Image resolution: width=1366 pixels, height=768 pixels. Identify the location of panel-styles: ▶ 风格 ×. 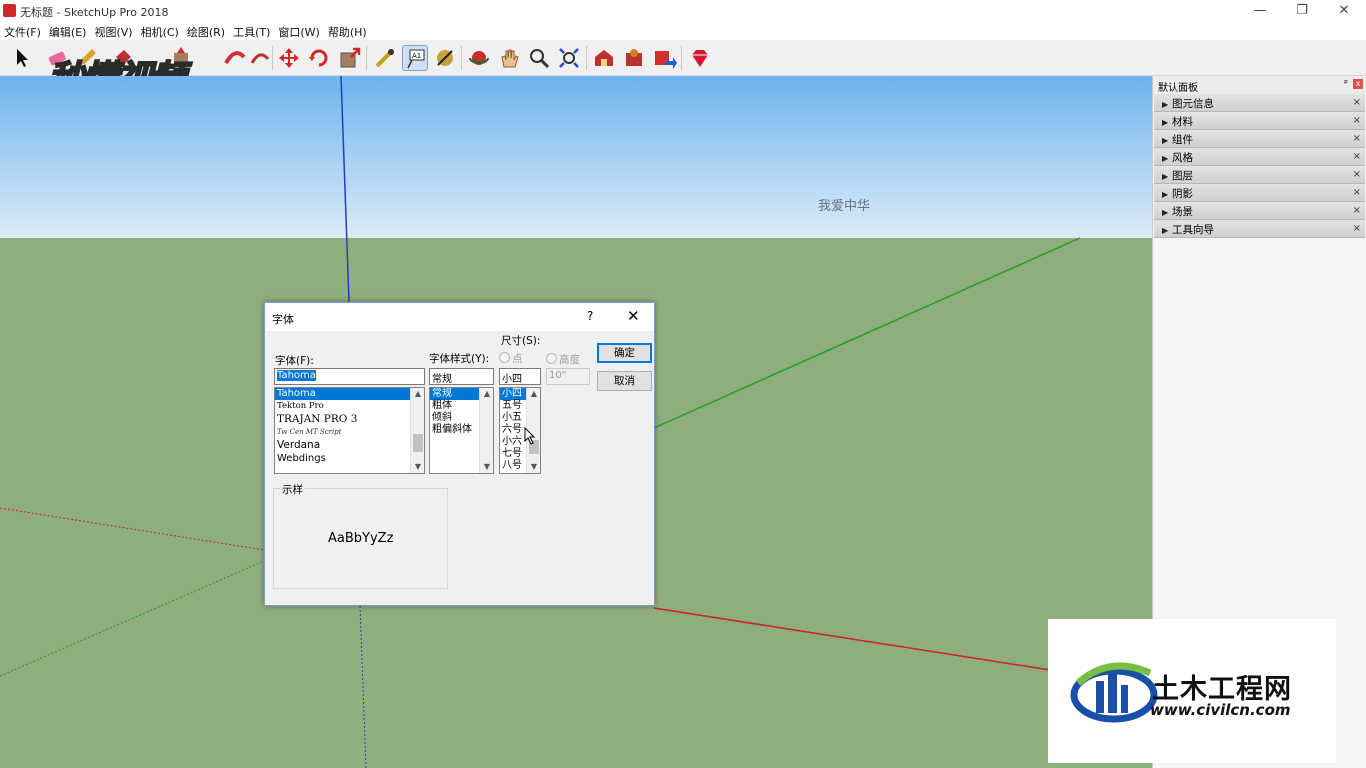
(1259, 157).